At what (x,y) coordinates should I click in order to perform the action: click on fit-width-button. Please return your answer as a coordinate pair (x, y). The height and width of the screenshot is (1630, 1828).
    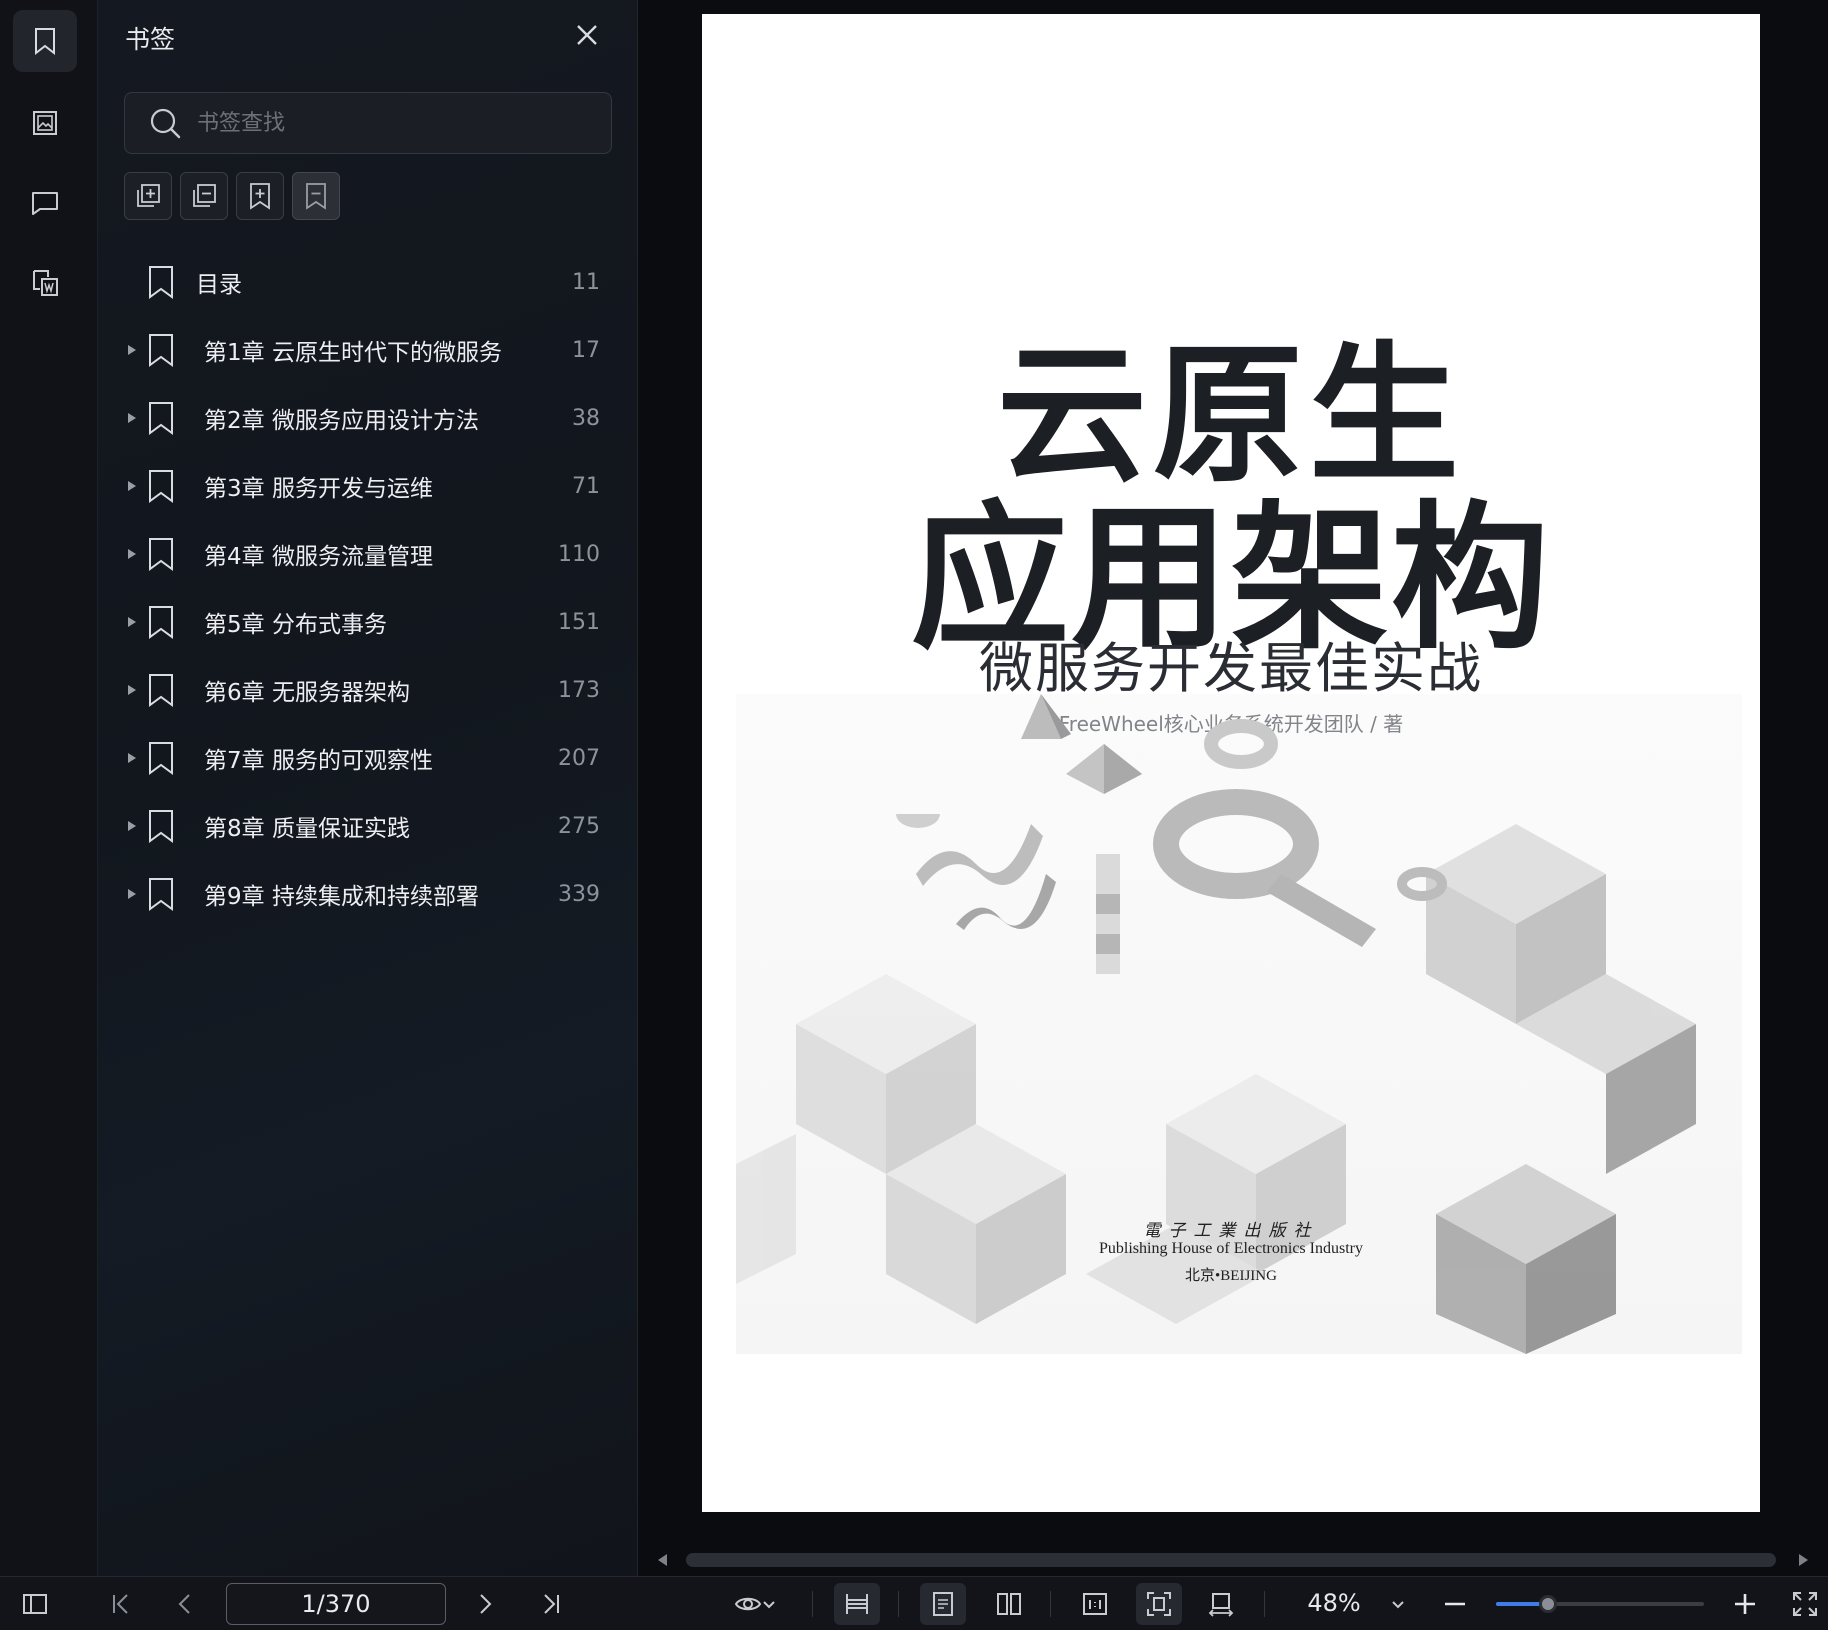
    Looking at the image, I should click on (857, 1604).